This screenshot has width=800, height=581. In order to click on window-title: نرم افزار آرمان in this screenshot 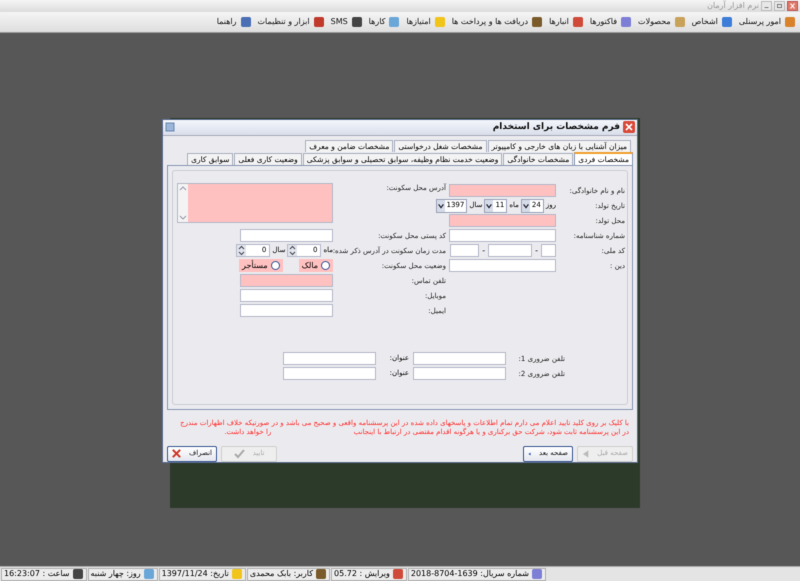, I will do `click(733, 6)`.